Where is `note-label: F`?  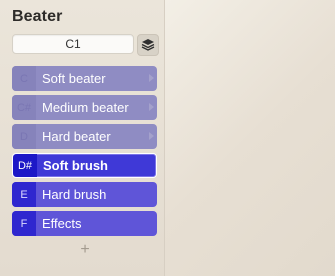 note-label: F is located at coordinates (24, 223).